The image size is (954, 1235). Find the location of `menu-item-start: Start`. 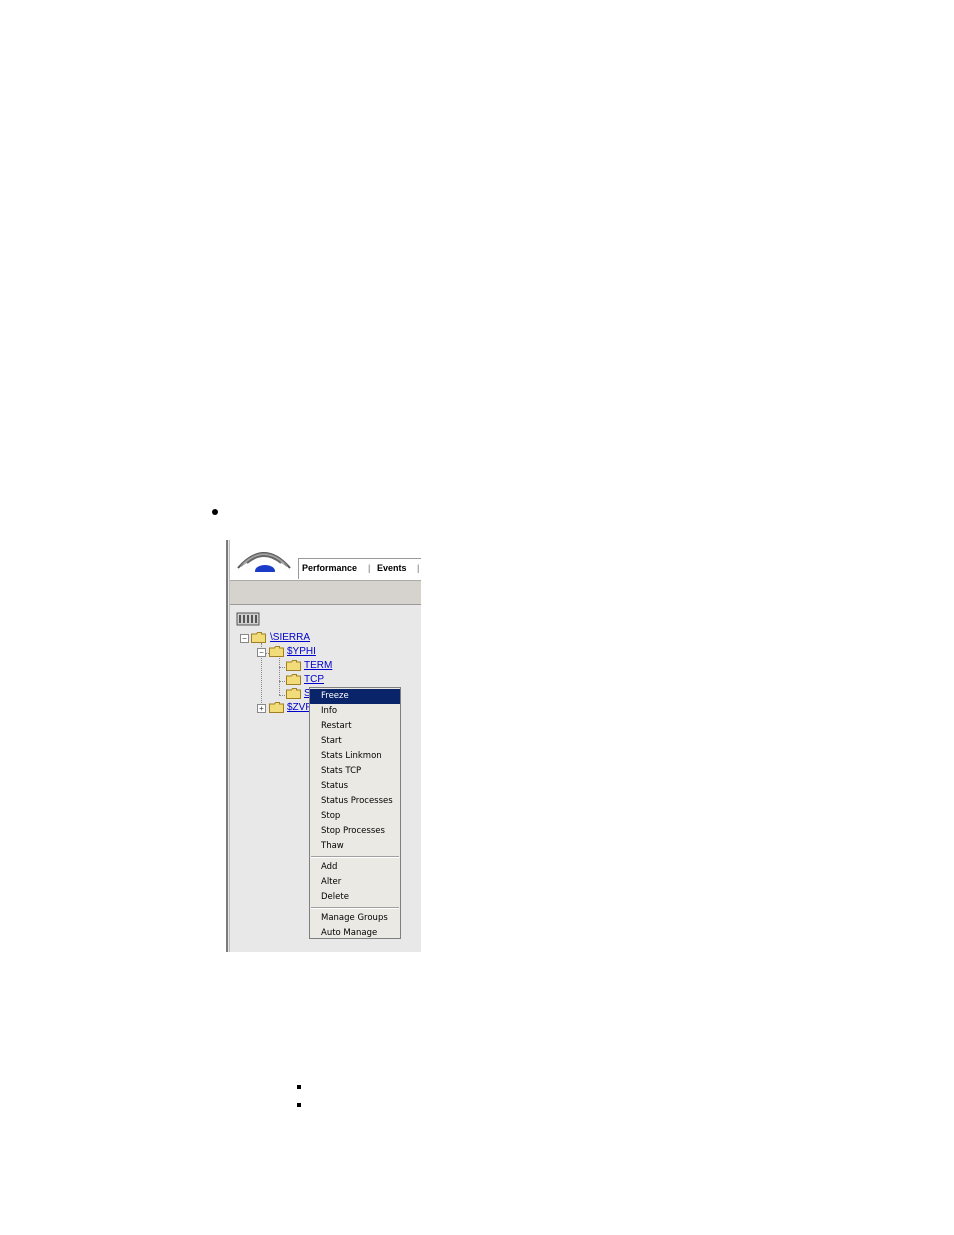

menu-item-start: Start is located at coordinates (355, 741).